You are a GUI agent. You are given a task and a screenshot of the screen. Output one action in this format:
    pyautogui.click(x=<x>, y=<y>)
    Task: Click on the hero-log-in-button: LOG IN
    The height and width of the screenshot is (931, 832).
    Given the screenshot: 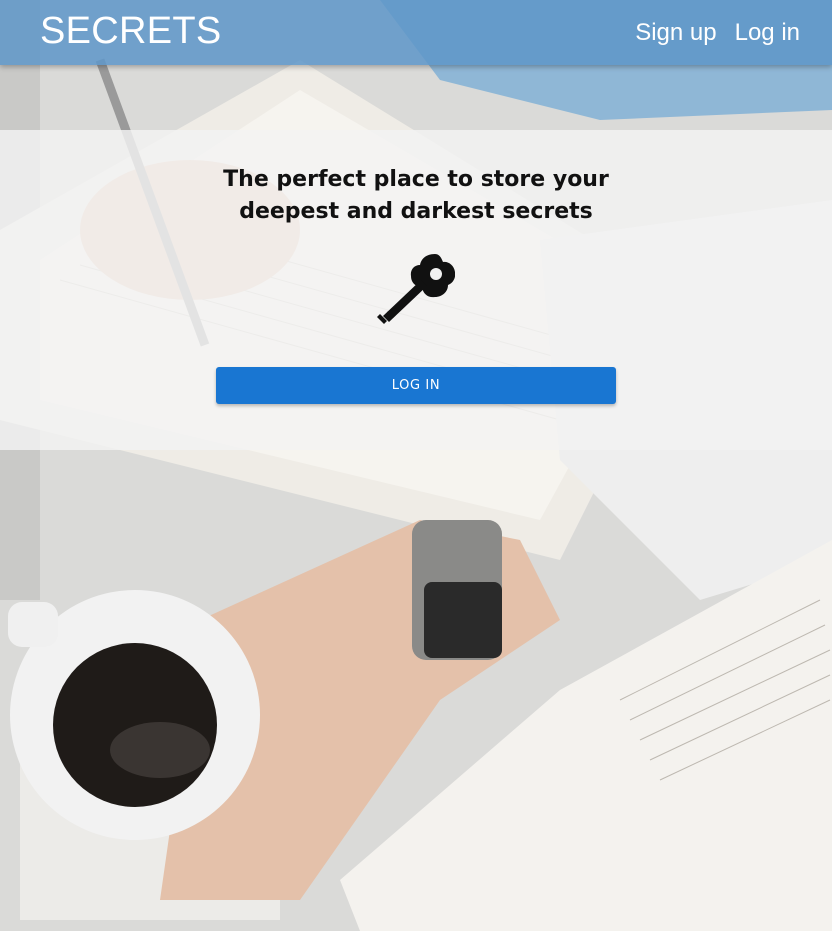 What is the action you would take?
    pyautogui.click(x=416, y=385)
    